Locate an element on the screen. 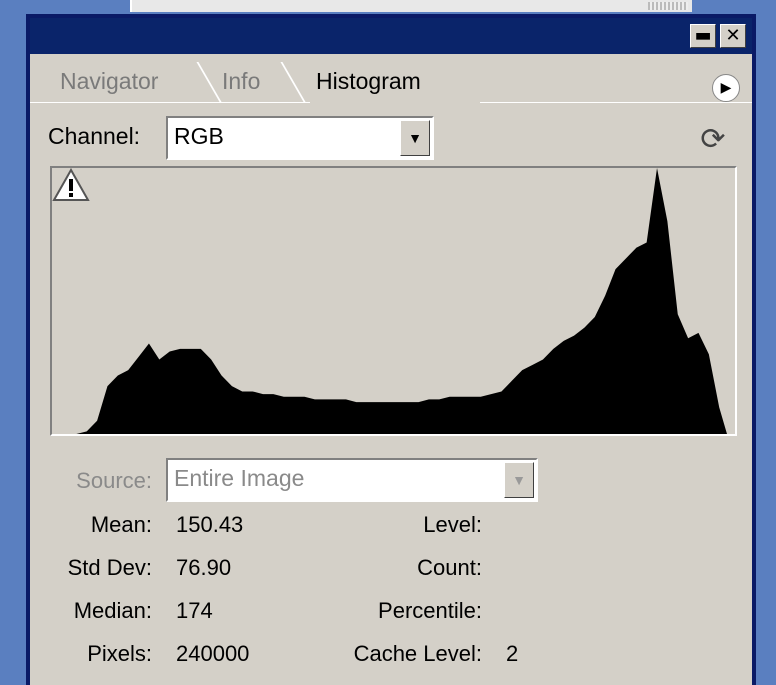 This screenshot has height=685, width=776. tab-info-label: Info is located at coordinates (241, 81).